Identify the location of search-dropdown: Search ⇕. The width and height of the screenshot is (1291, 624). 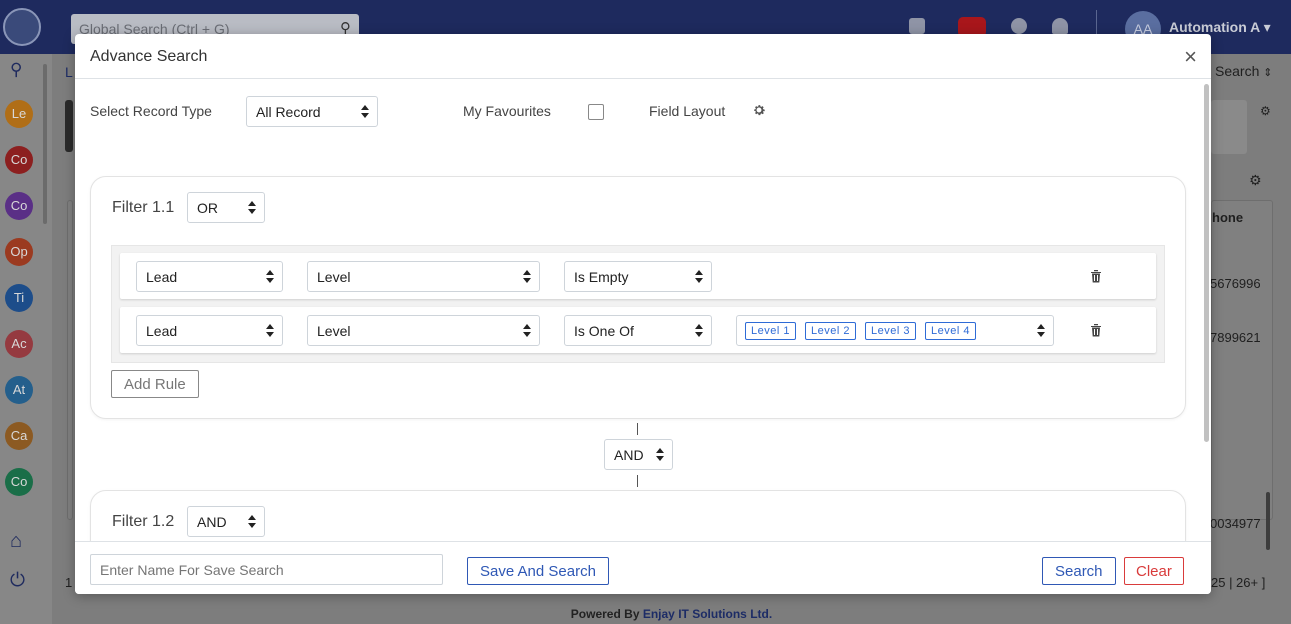
(1243, 71).